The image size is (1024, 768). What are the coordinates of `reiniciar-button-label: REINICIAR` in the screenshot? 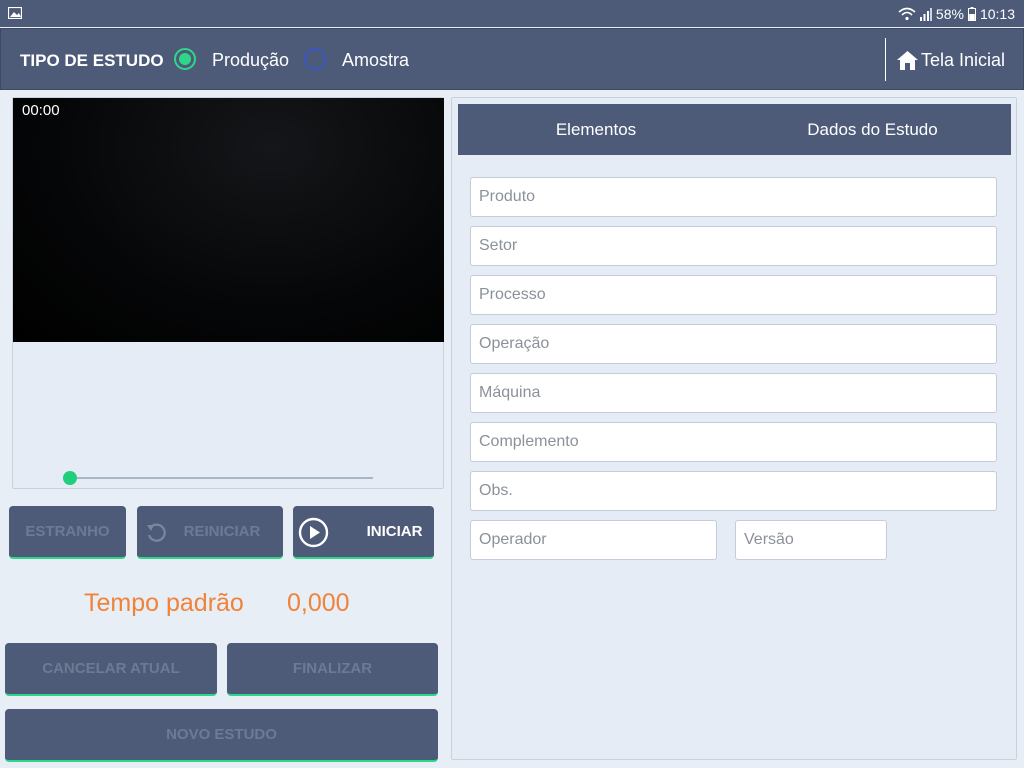 It's located at (222, 531).